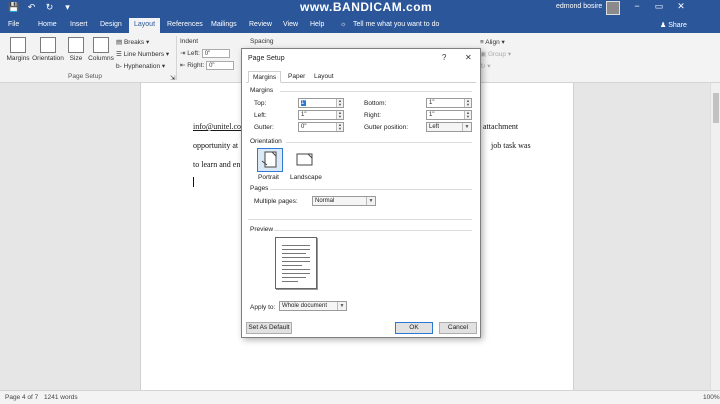 Image resolution: width=720 pixels, height=404 pixels. I want to click on size-button: Size, so click(76, 49).